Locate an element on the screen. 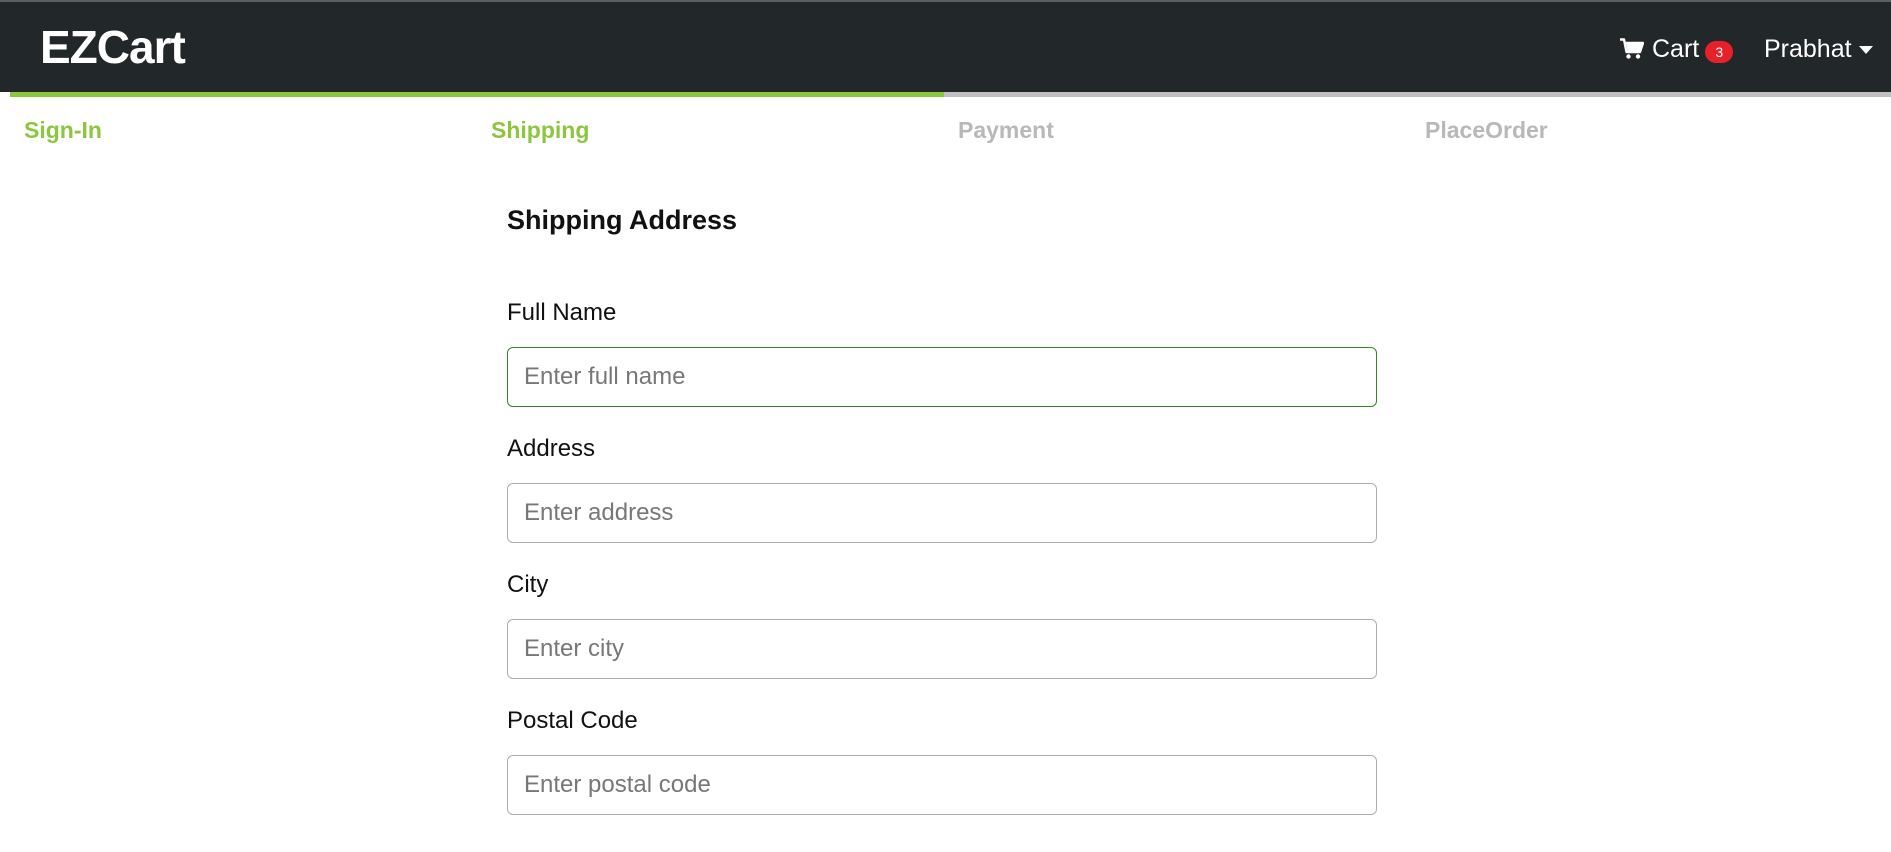 The image size is (1891, 852). city-label: City is located at coordinates (528, 584).